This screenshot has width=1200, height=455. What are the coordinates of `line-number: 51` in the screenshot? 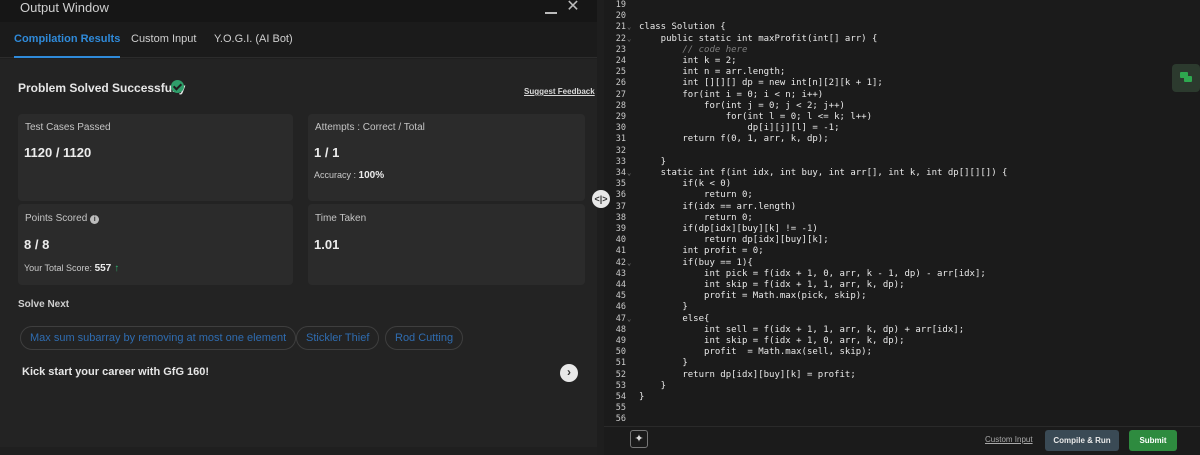 It's located at (620, 363).